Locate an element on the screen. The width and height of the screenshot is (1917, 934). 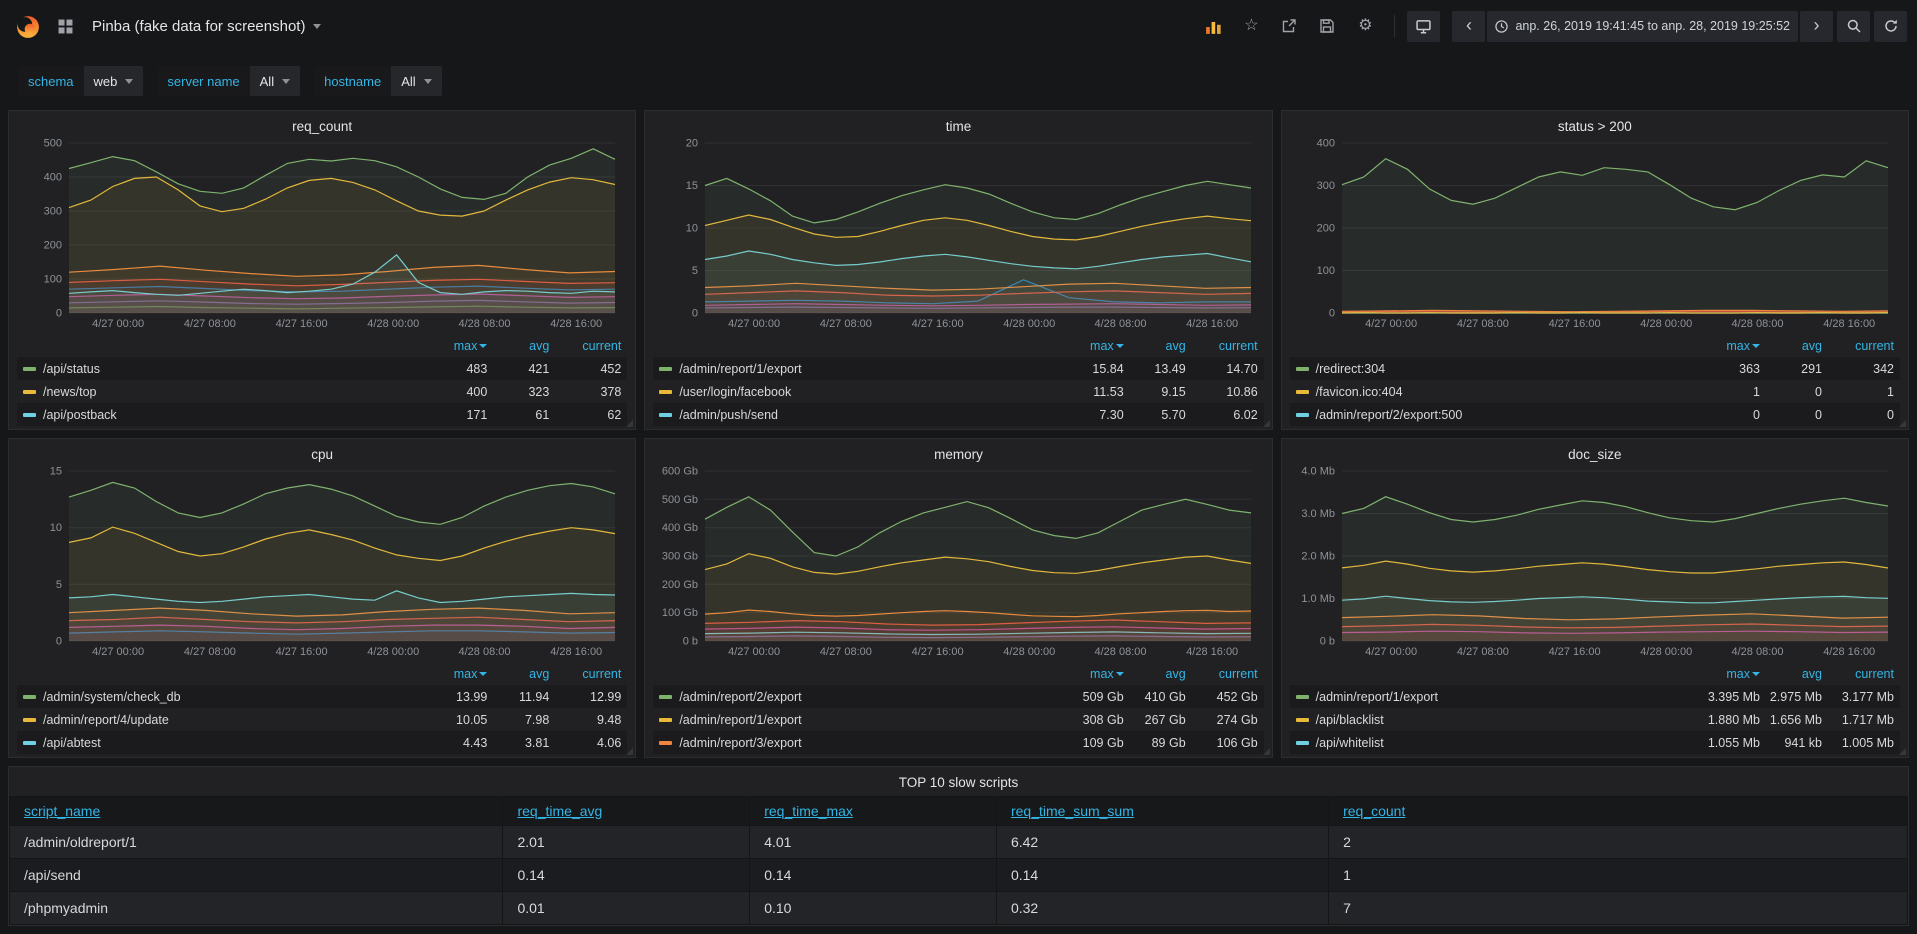
legend-value-max: 4.43 is located at coordinates (456, 743).